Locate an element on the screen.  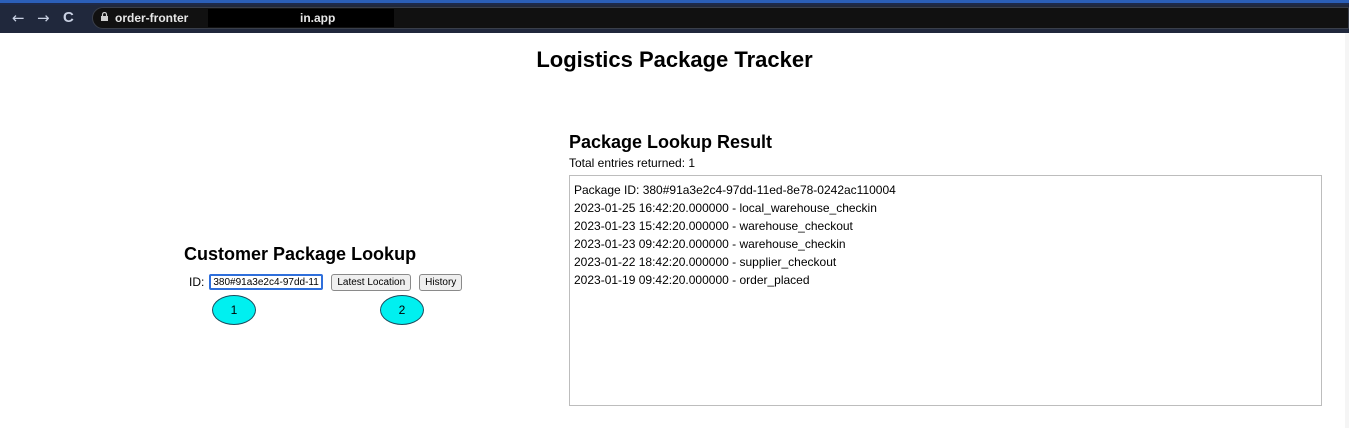
back-arrow-icon: ← is located at coordinates (18, 18).